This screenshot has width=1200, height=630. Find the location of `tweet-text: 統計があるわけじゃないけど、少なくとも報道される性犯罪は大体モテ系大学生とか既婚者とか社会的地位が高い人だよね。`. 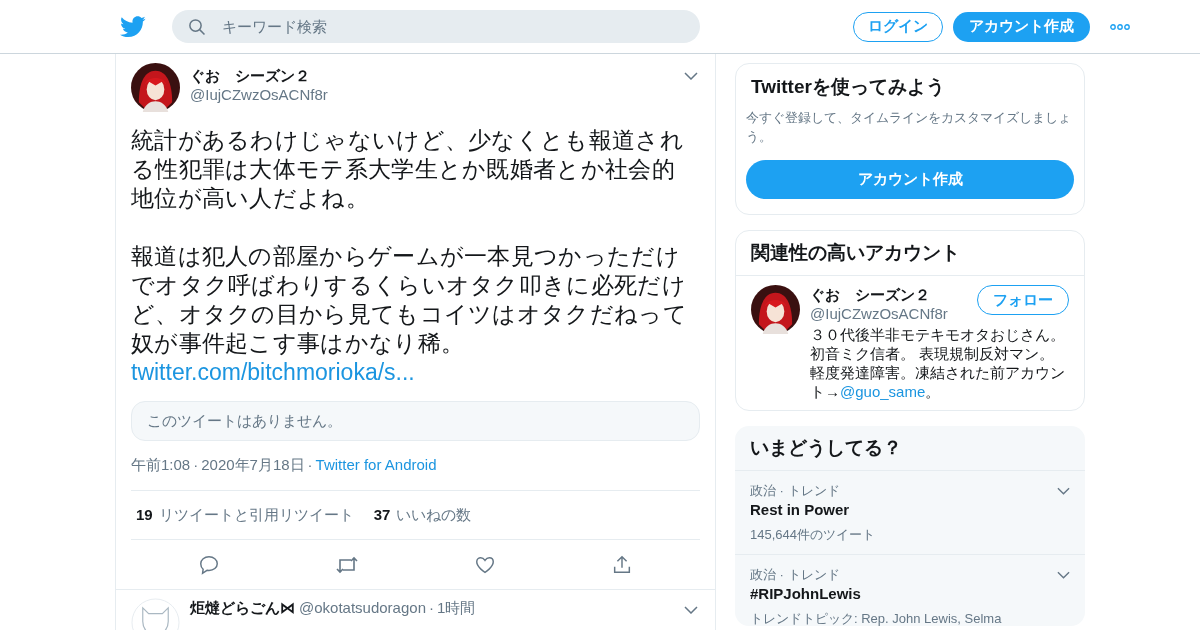

tweet-text: 統計があるわけじゃないけど、少なくとも報道される性犯罪は大体モテ系大学生とか既婚者とか社会的地位が高い人だよね。 is located at coordinates (408, 169).